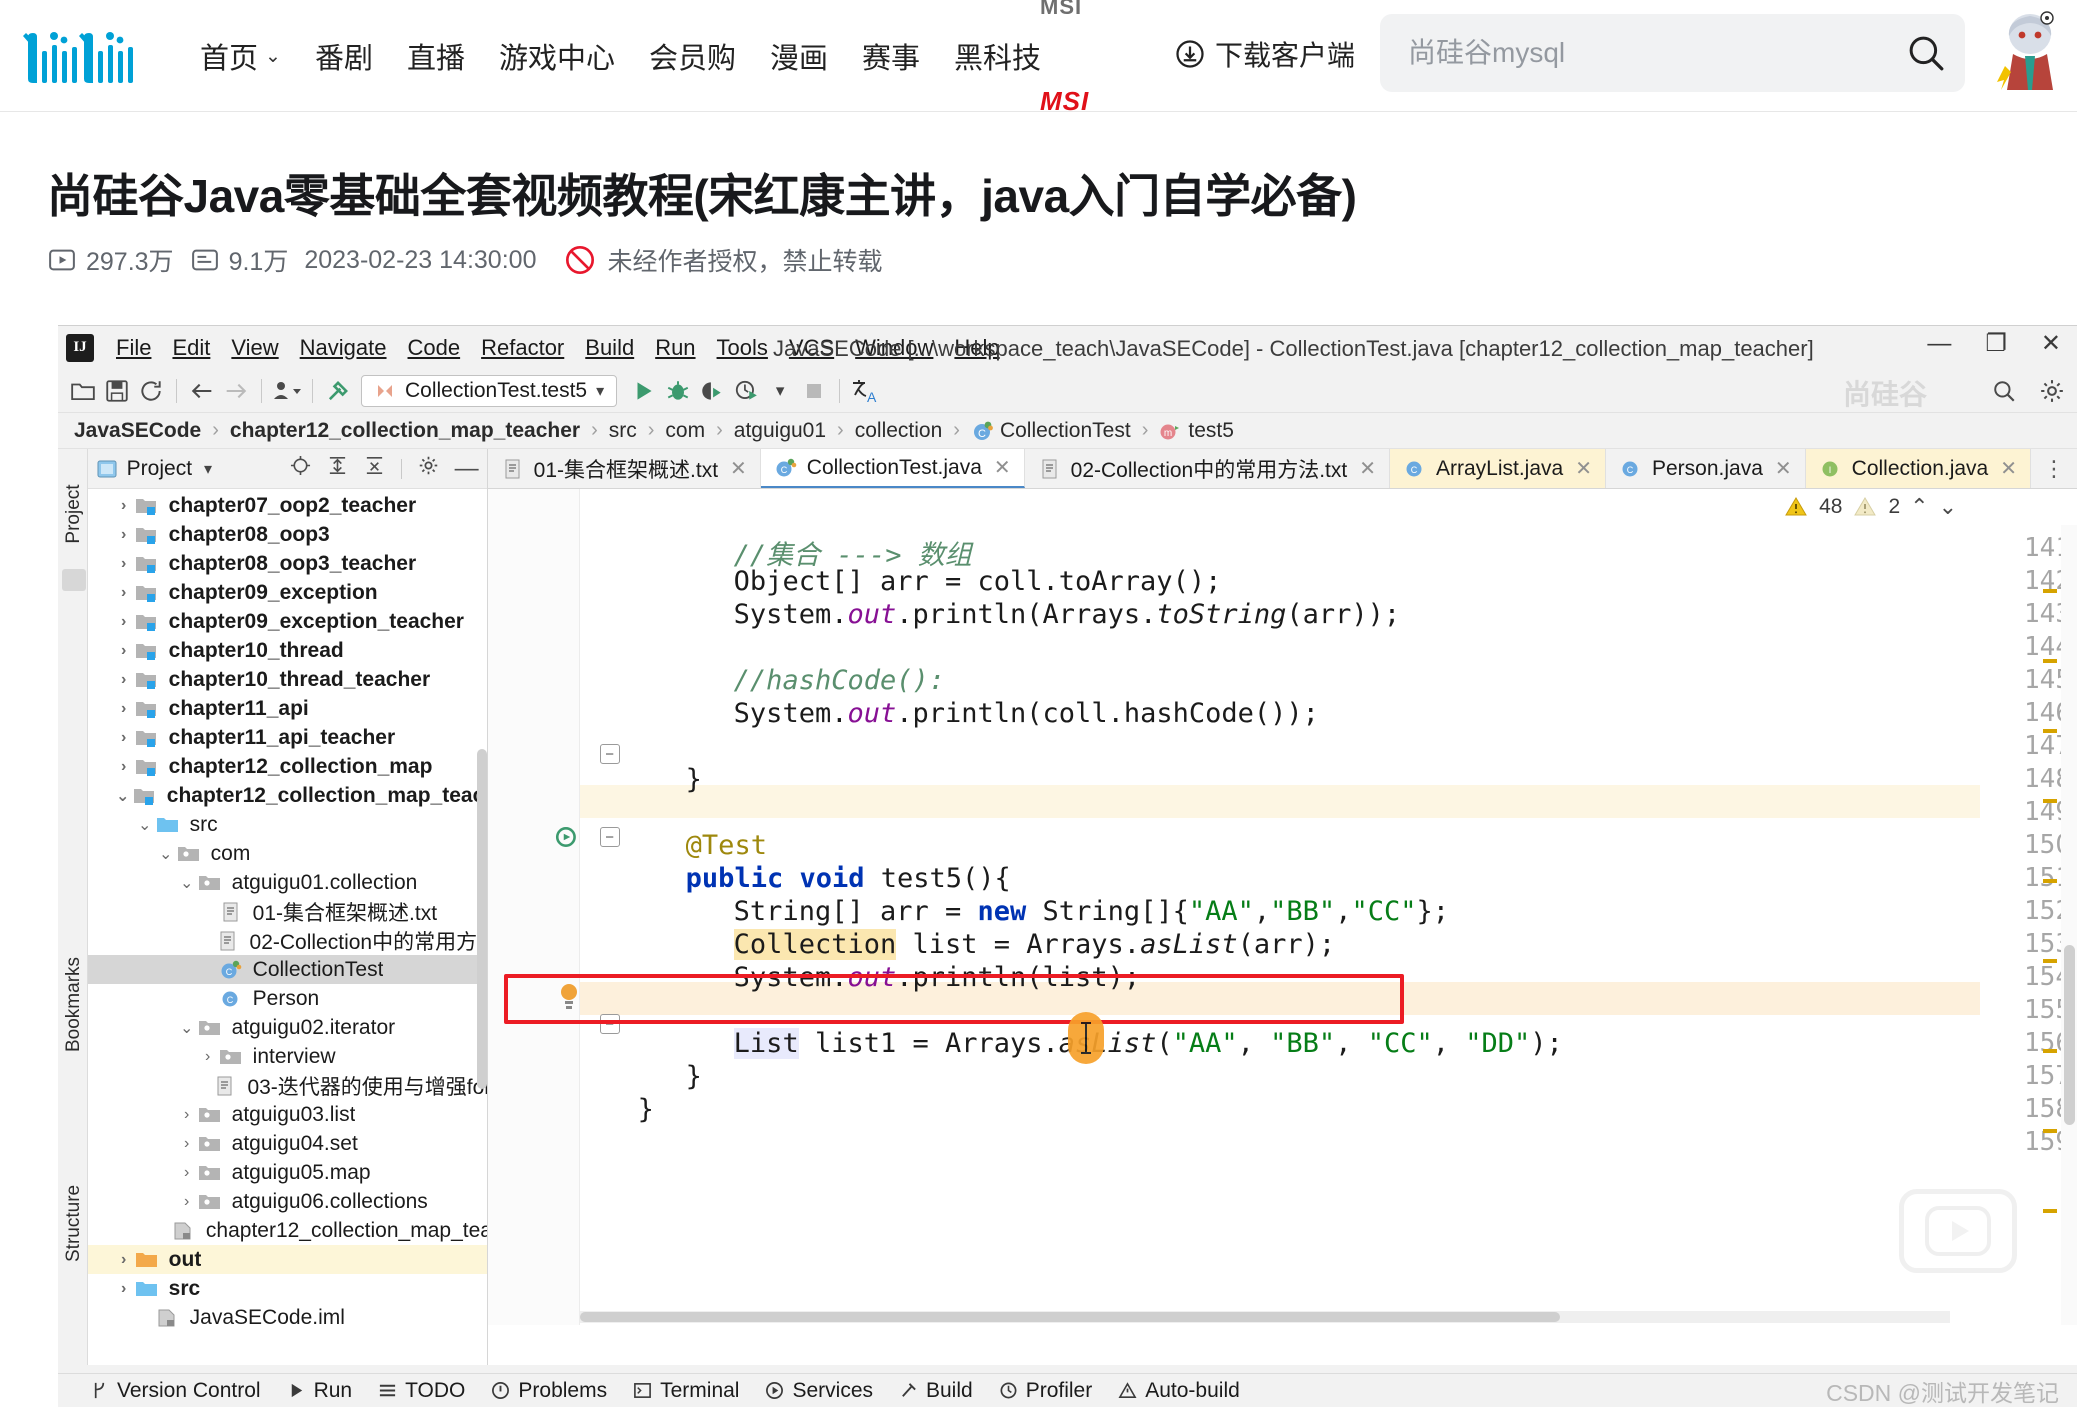  Describe the element at coordinates (421, 1391) in the screenshot. I see `status-todo: TODO` at that location.